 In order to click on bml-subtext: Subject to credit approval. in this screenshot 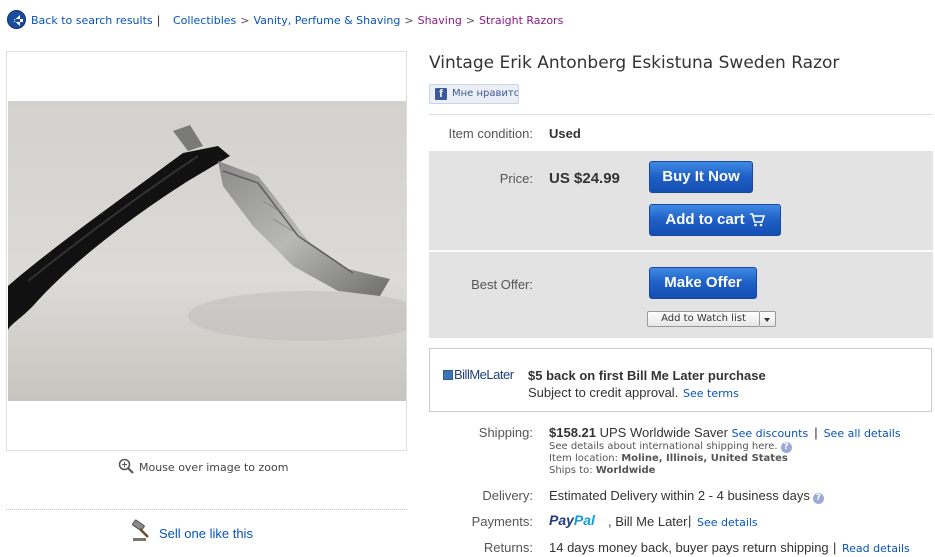, I will do `click(603, 392)`.